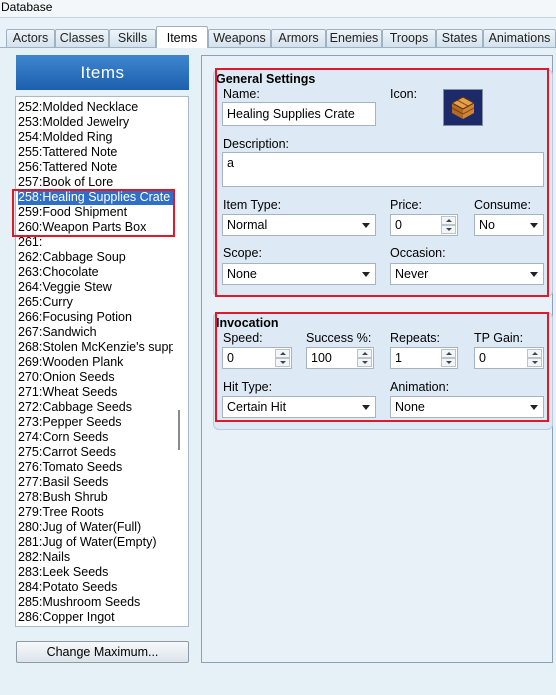 The image size is (556, 695). Describe the element at coordinates (354, 38) in the screenshot. I see `tab-enemies: Enemies` at that location.